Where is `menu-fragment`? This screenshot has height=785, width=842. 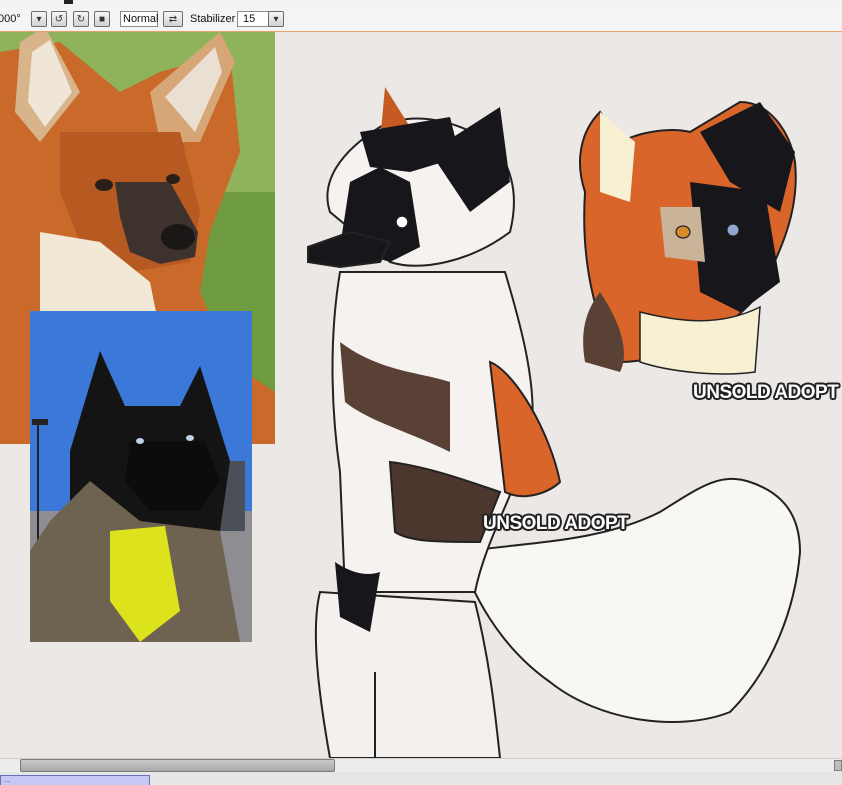
menu-fragment is located at coordinates (68, 2).